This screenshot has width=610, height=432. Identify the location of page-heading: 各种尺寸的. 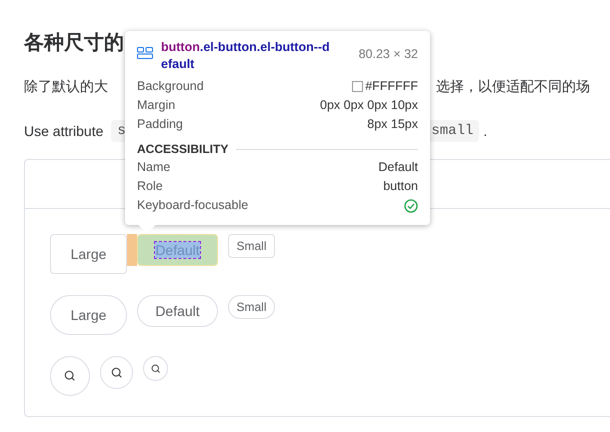
(74, 42).